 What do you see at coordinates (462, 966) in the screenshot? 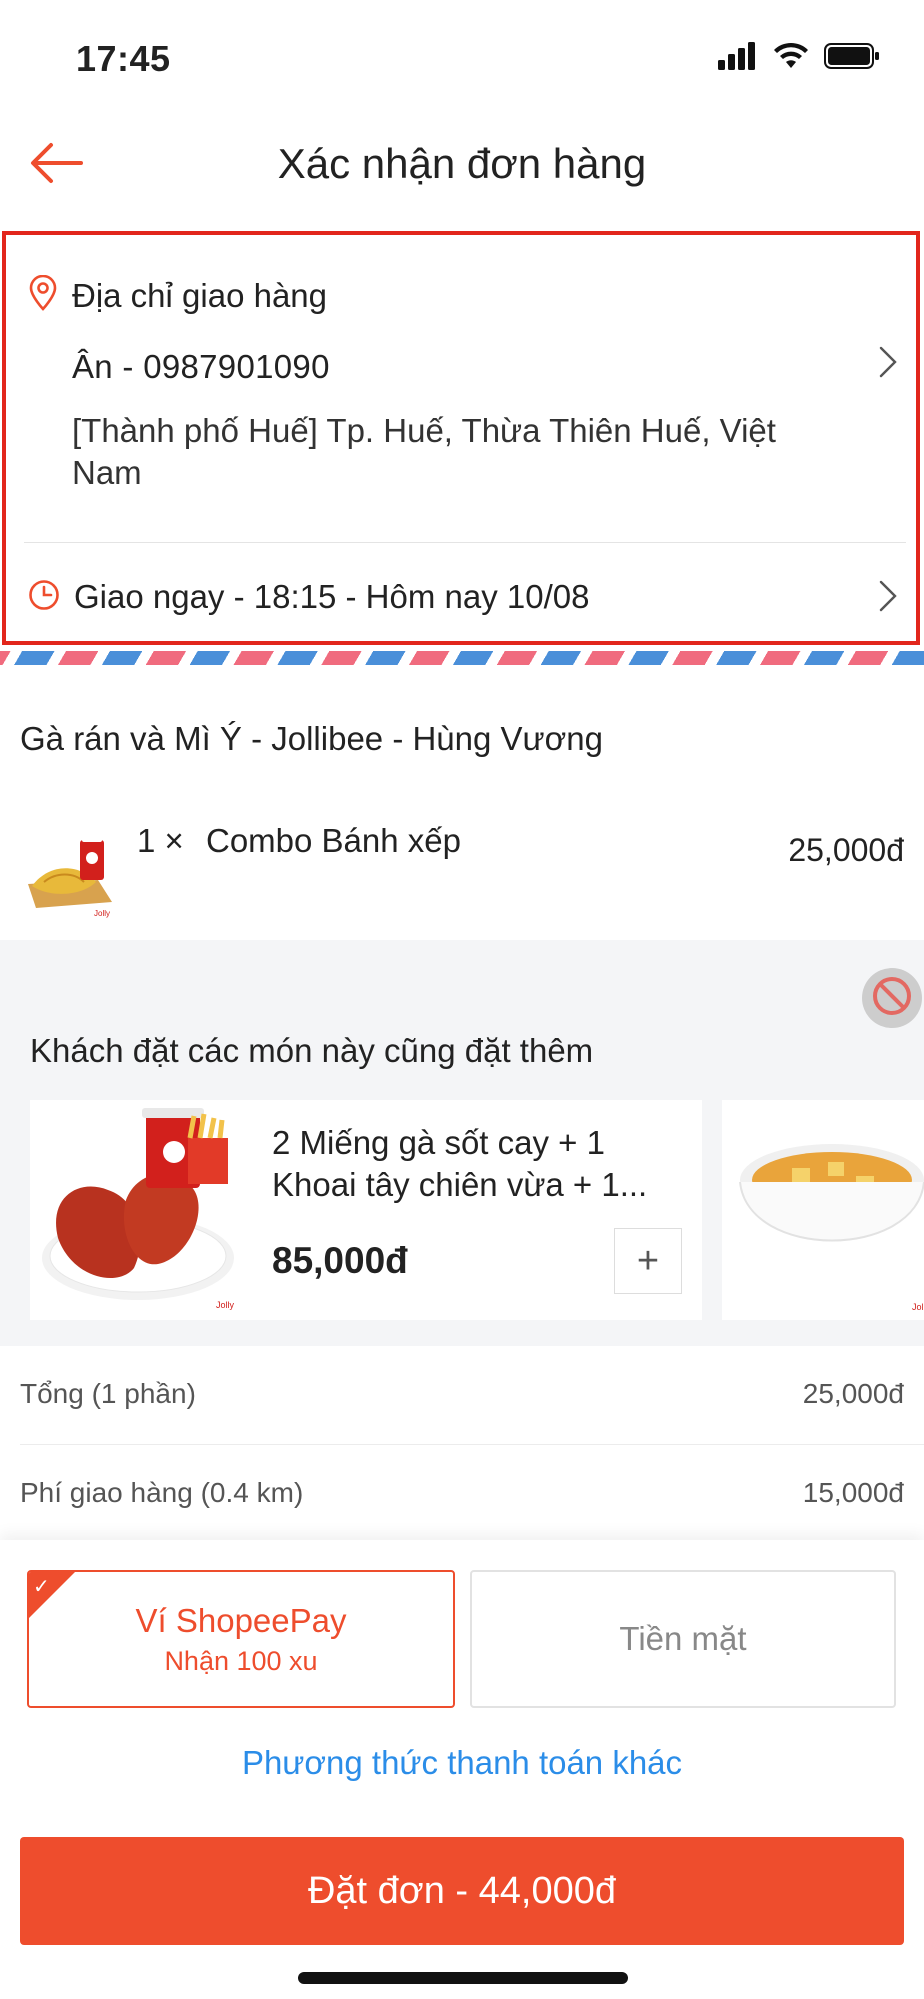
I see `section-spacer` at bounding box center [462, 966].